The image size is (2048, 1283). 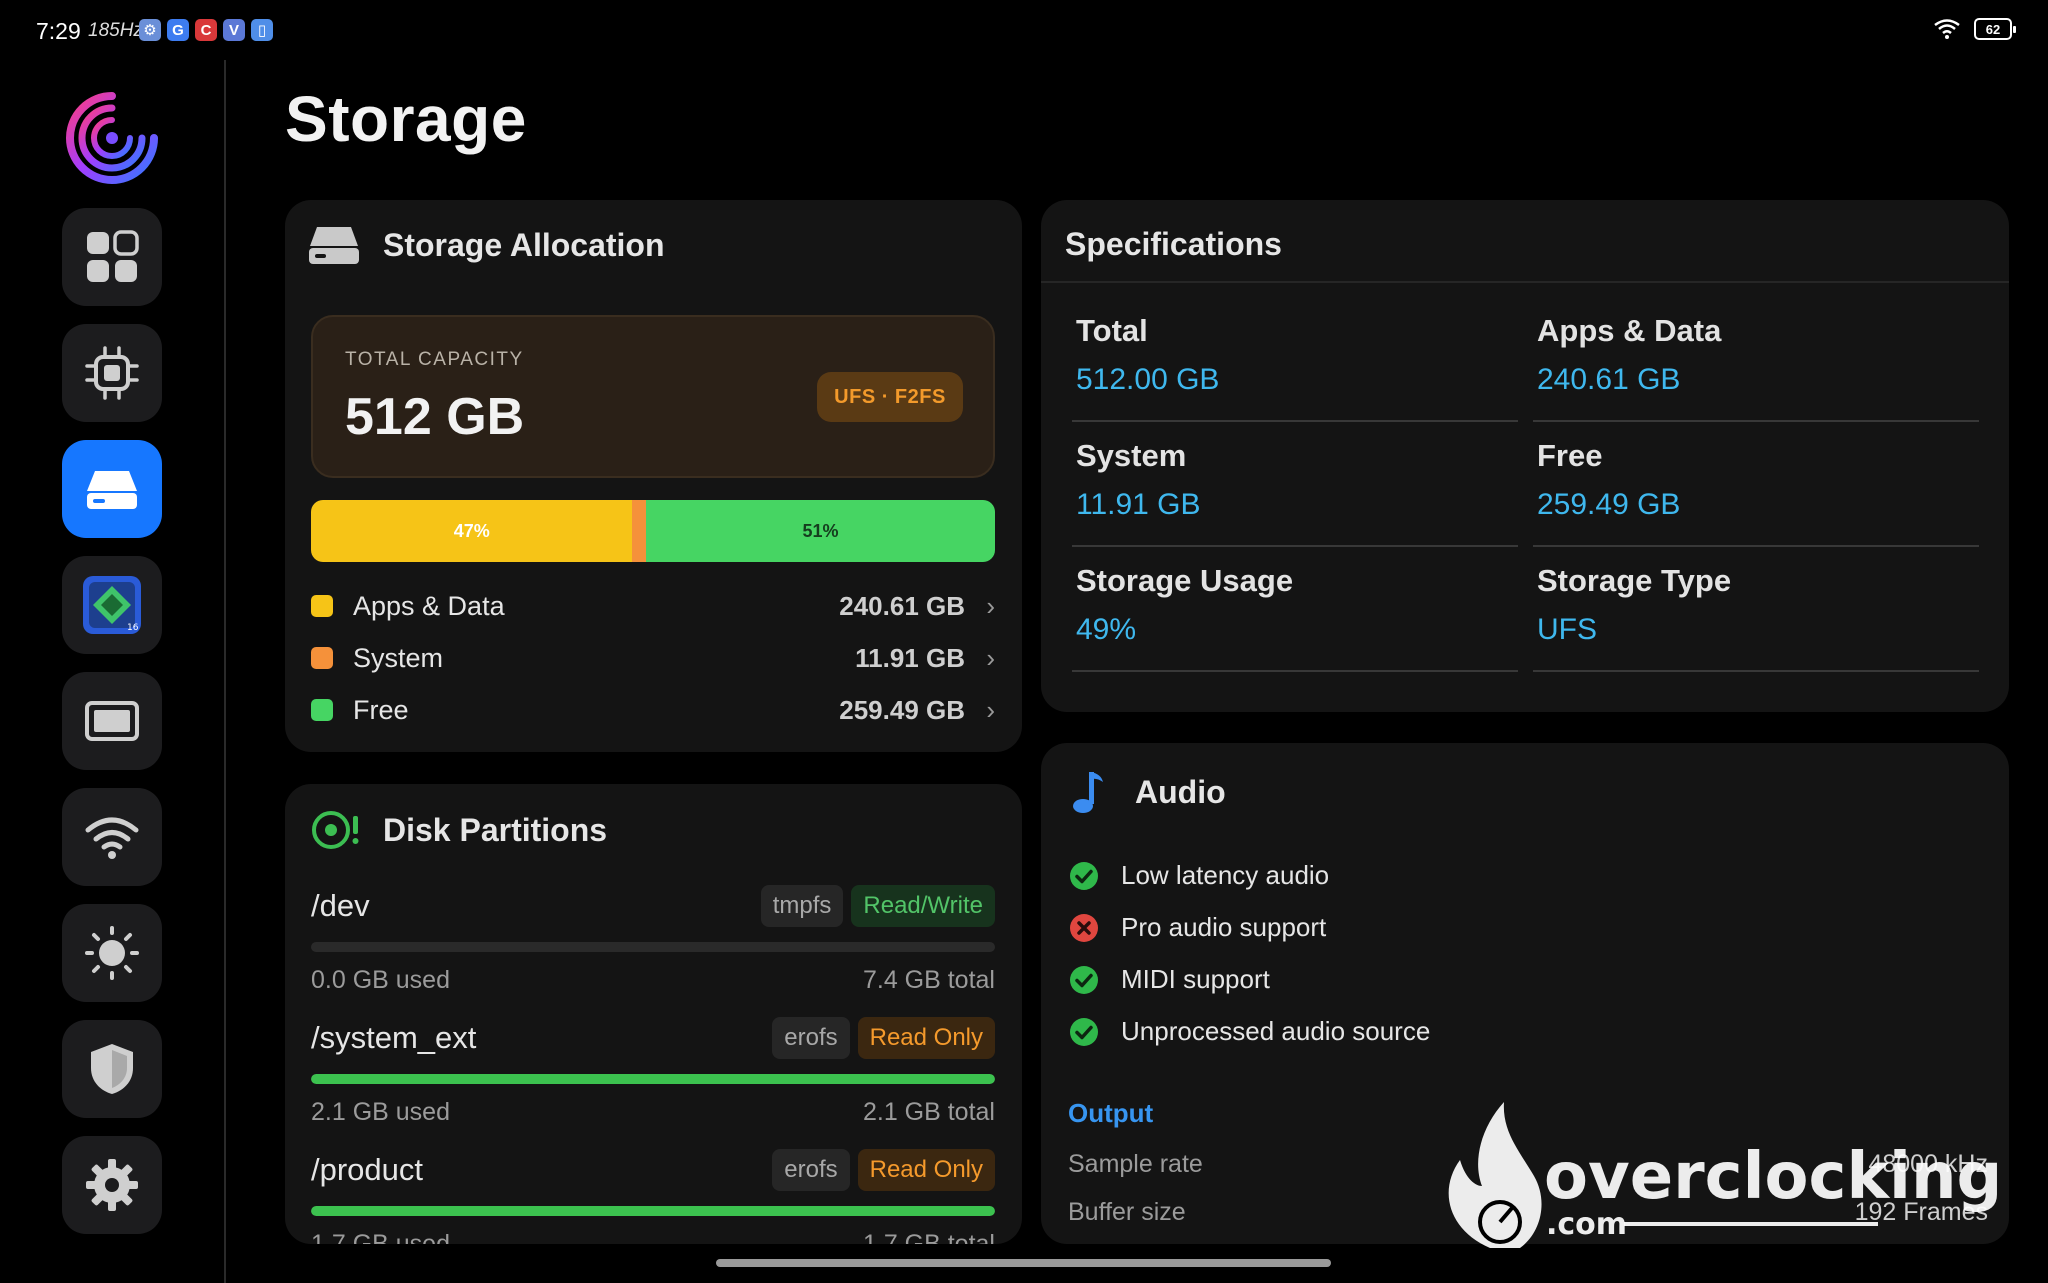 I want to click on gear-icon, so click(x=112, y=1185).